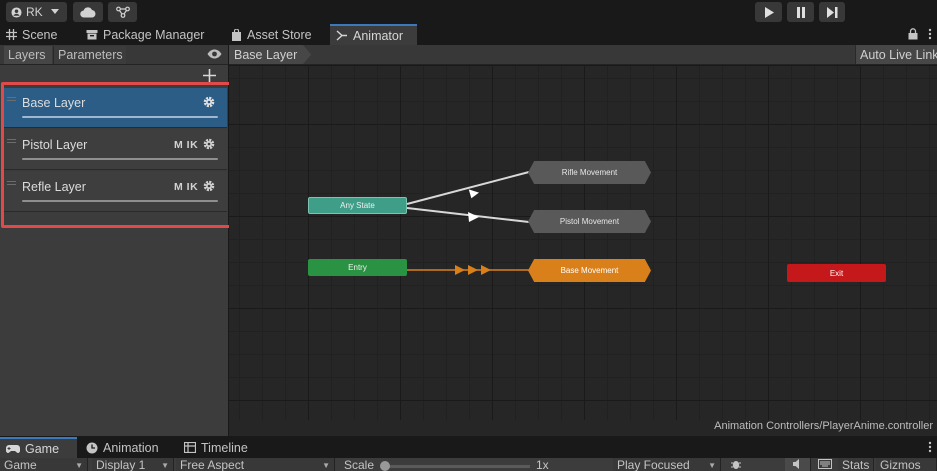 The height and width of the screenshot is (471, 937). What do you see at coordinates (92, 447) in the screenshot?
I see `clock-icon` at bounding box center [92, 447].